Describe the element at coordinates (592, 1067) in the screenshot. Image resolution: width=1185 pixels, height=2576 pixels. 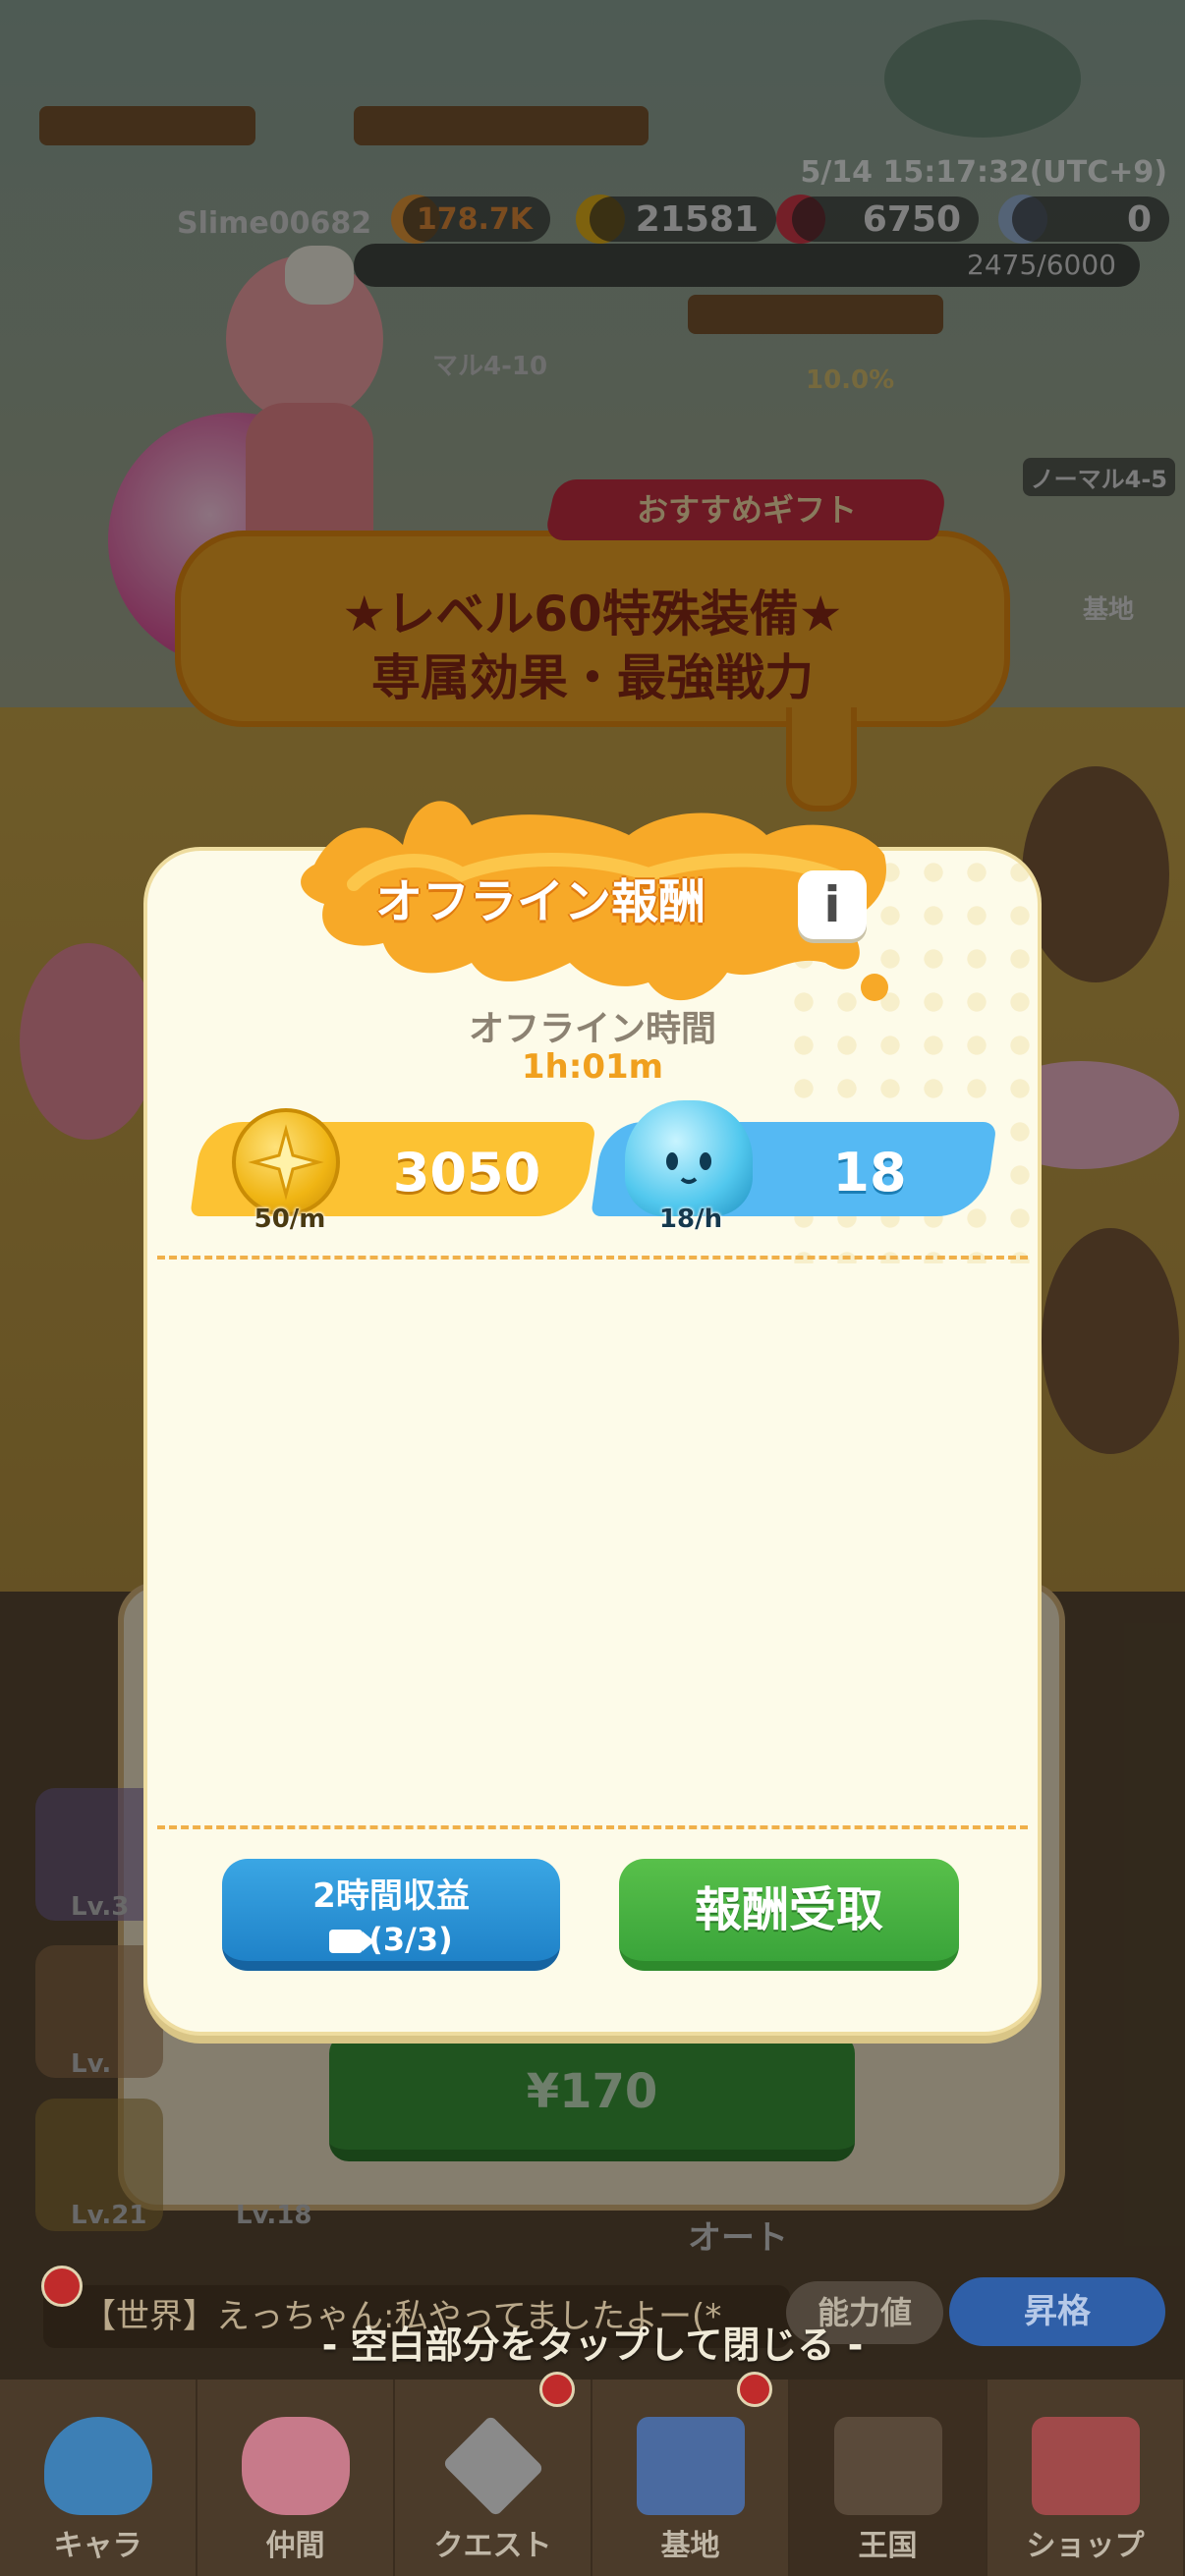
I see `offline-time-value: 1h:01m` at that location.